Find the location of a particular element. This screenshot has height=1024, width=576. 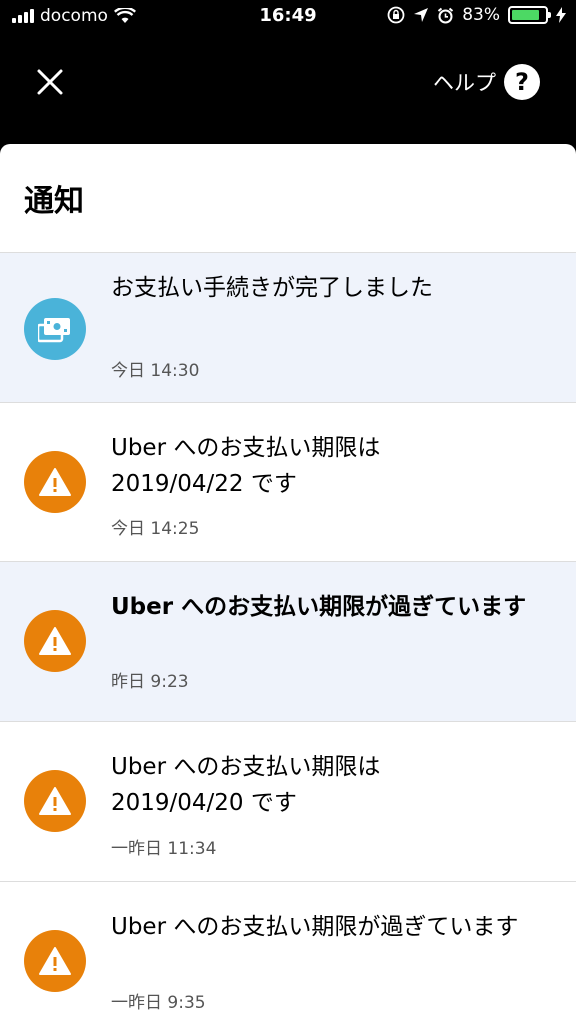

notification-item: お支払い手続きが完了しました 今日 14:30 is located at coordinates (288, 328).